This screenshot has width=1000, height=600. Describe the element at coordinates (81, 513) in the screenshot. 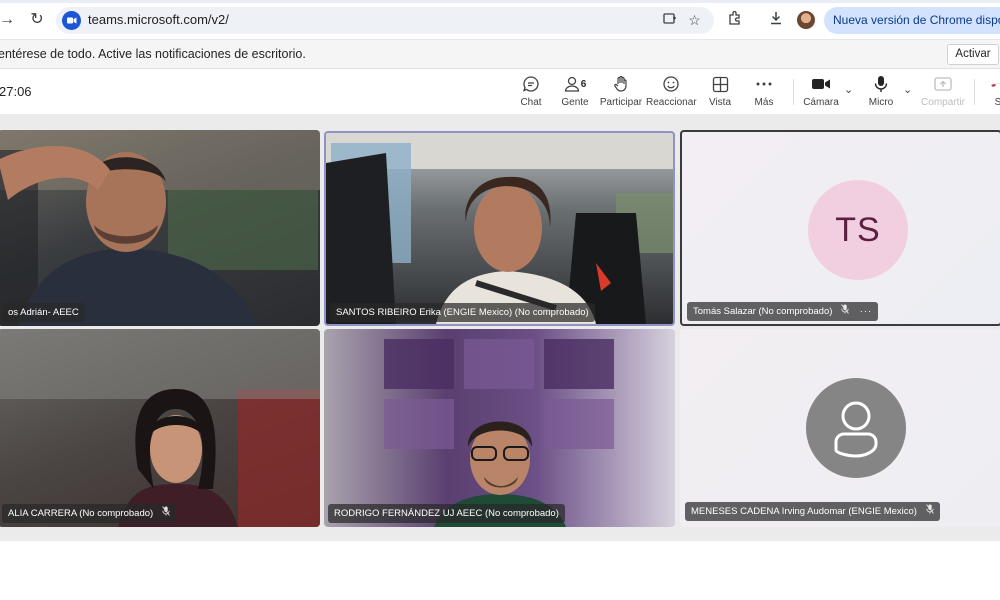

I see `participant-name: ALIA CARRERA (No comprobado)` at that location.